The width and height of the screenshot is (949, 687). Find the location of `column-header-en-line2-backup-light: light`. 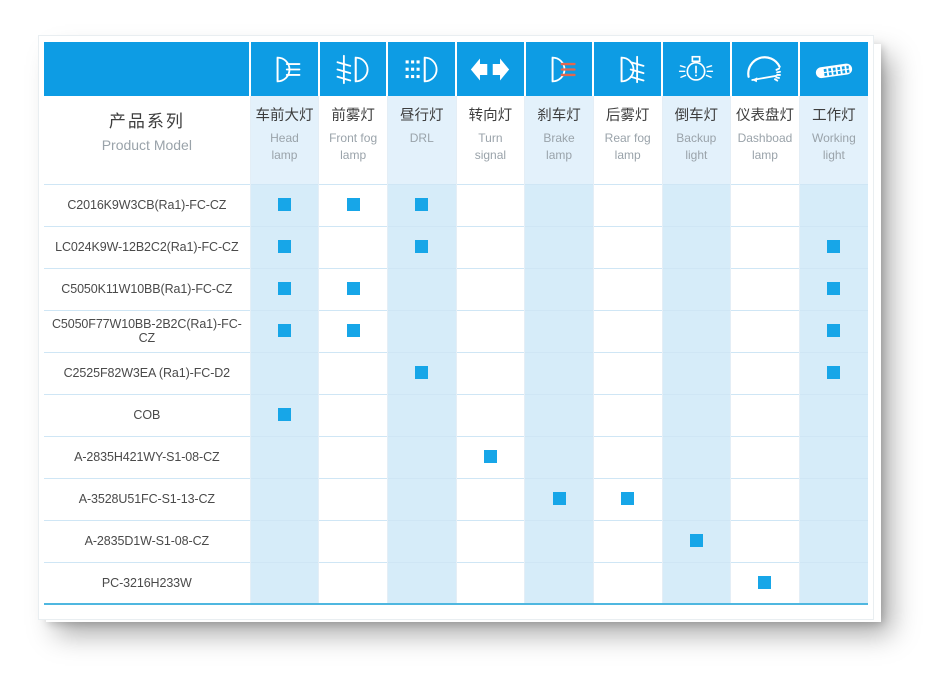

column-header-en-line2-backup-light: light is located at coordinates (696, 155).